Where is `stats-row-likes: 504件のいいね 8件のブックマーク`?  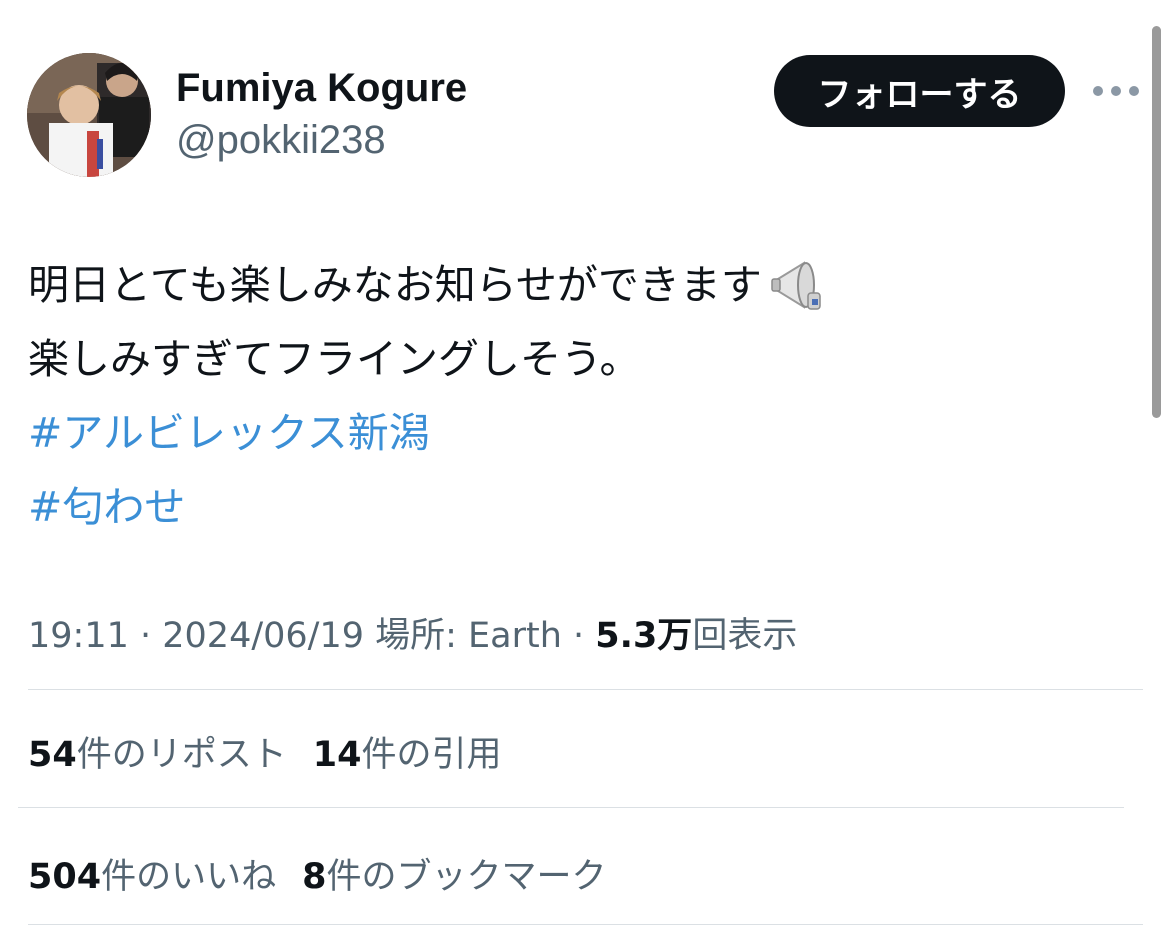 stats-row-likes: 504件のいいね 8件のブックマーク is located at coordinates (330, 873).